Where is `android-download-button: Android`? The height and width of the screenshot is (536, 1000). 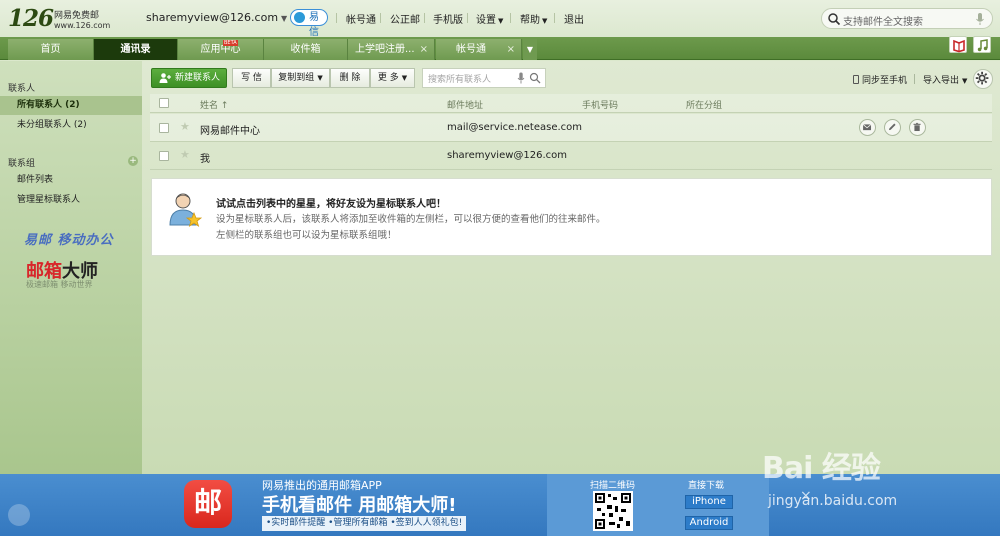 android-download-button: Android is located at coordinates (709, 523).